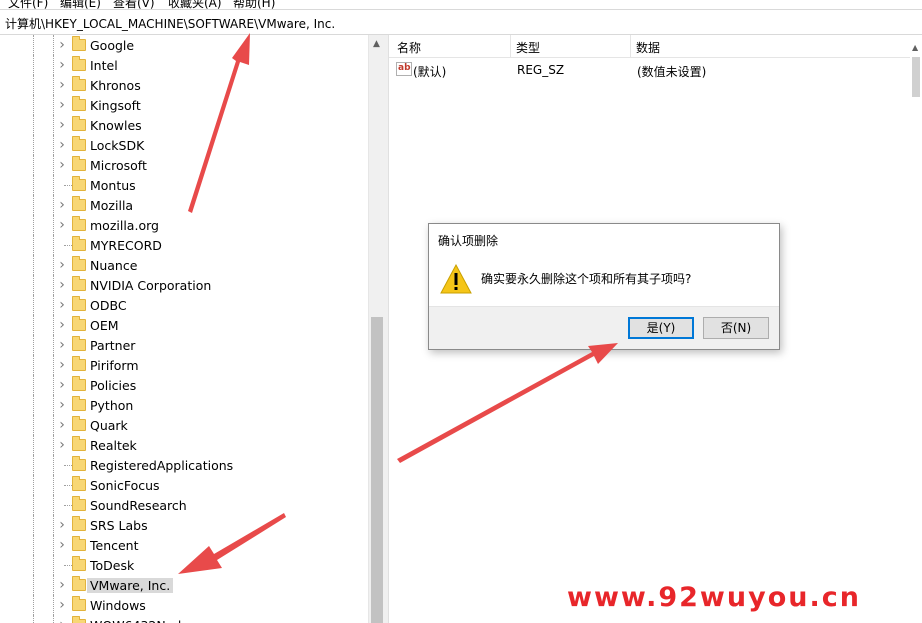 The width and height of the screenshot is (922, 623). Describe the element at coordinates (586, 279) in the screenshot. I see `dialog-message: 确实要永久删除这个项和所有其子项吗?` at that location.